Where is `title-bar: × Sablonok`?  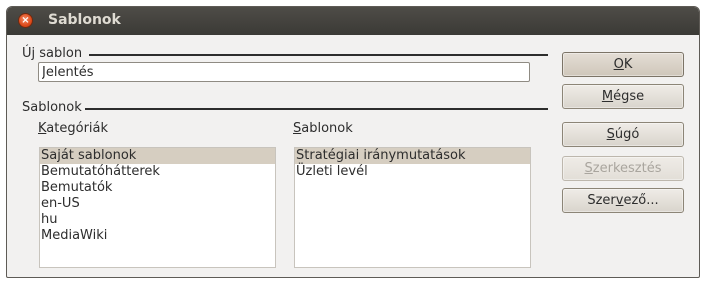
title-bar: × Sablonok is located at coordinates (353, 21).